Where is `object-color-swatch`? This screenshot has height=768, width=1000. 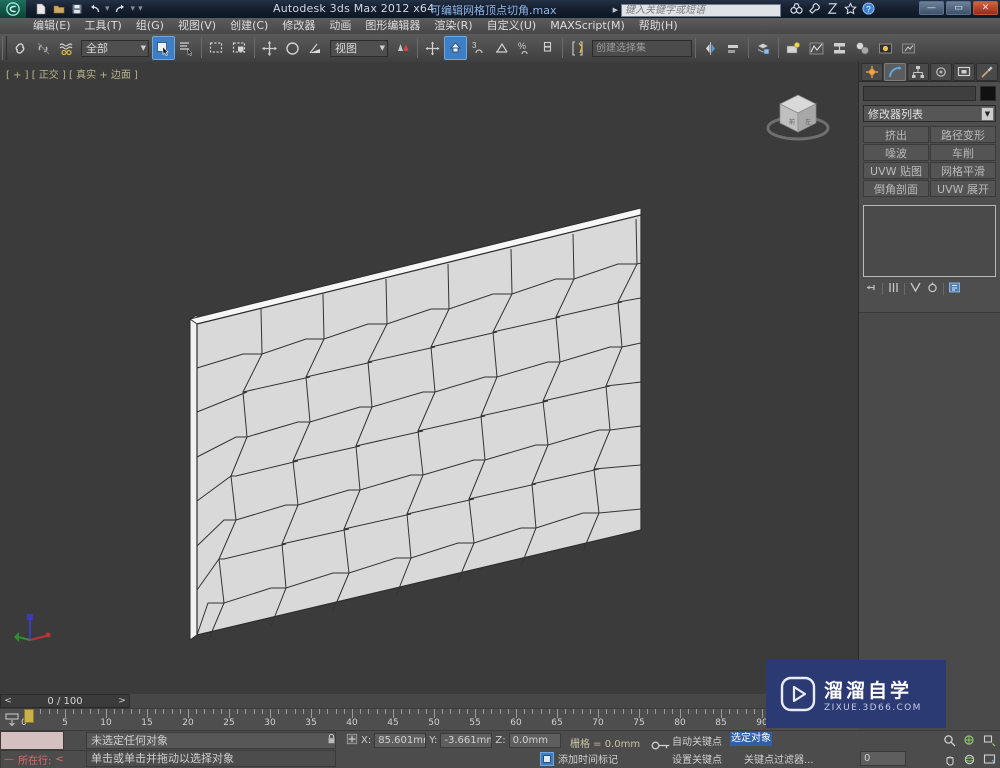
object-color-swatch is located at coordinates (988, 93).